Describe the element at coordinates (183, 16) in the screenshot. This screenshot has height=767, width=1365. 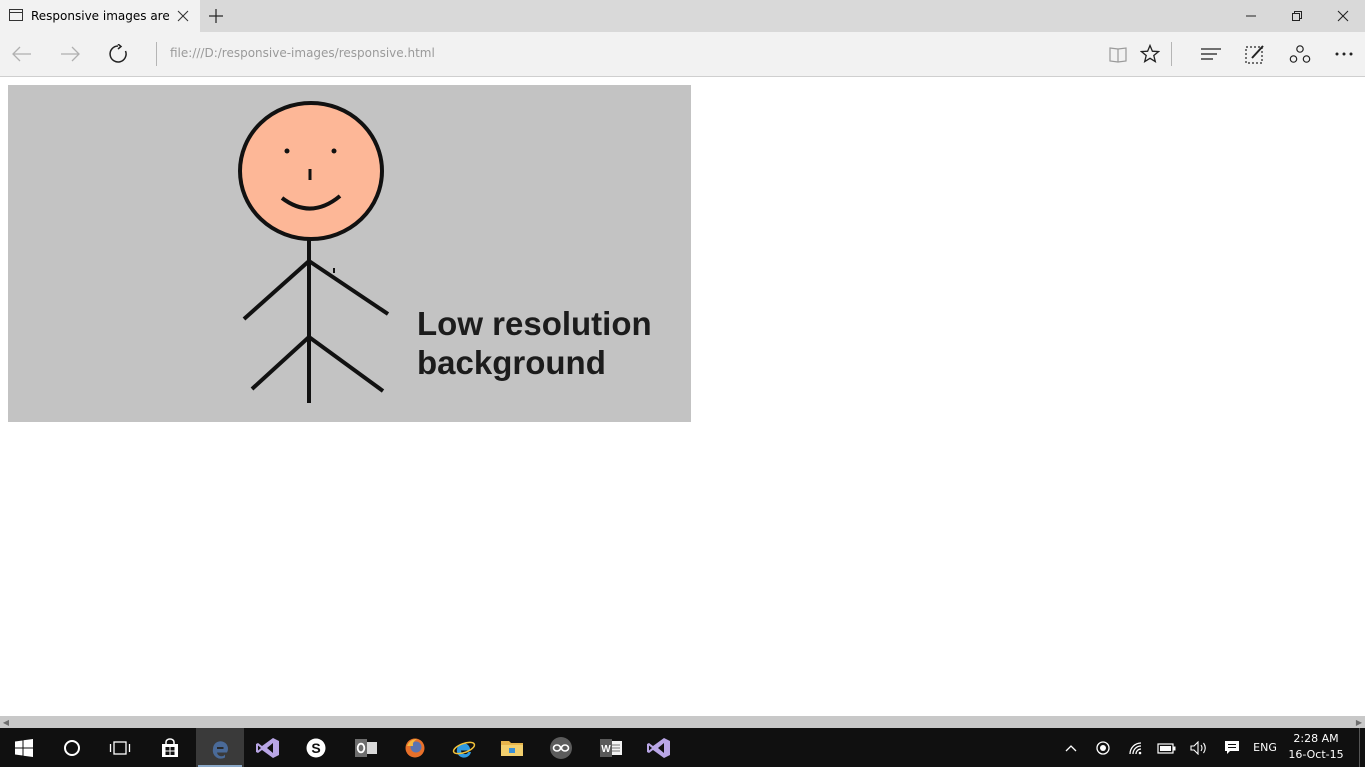
I see `close-tab-icon` at that location.